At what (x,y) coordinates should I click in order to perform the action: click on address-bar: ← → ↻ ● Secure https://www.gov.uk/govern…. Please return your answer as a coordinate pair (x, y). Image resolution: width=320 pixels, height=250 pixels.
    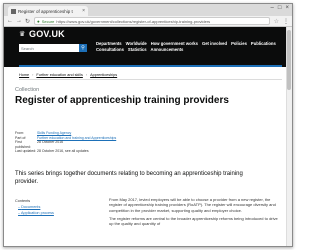
    Looking at the image, I should click on (148, 21).